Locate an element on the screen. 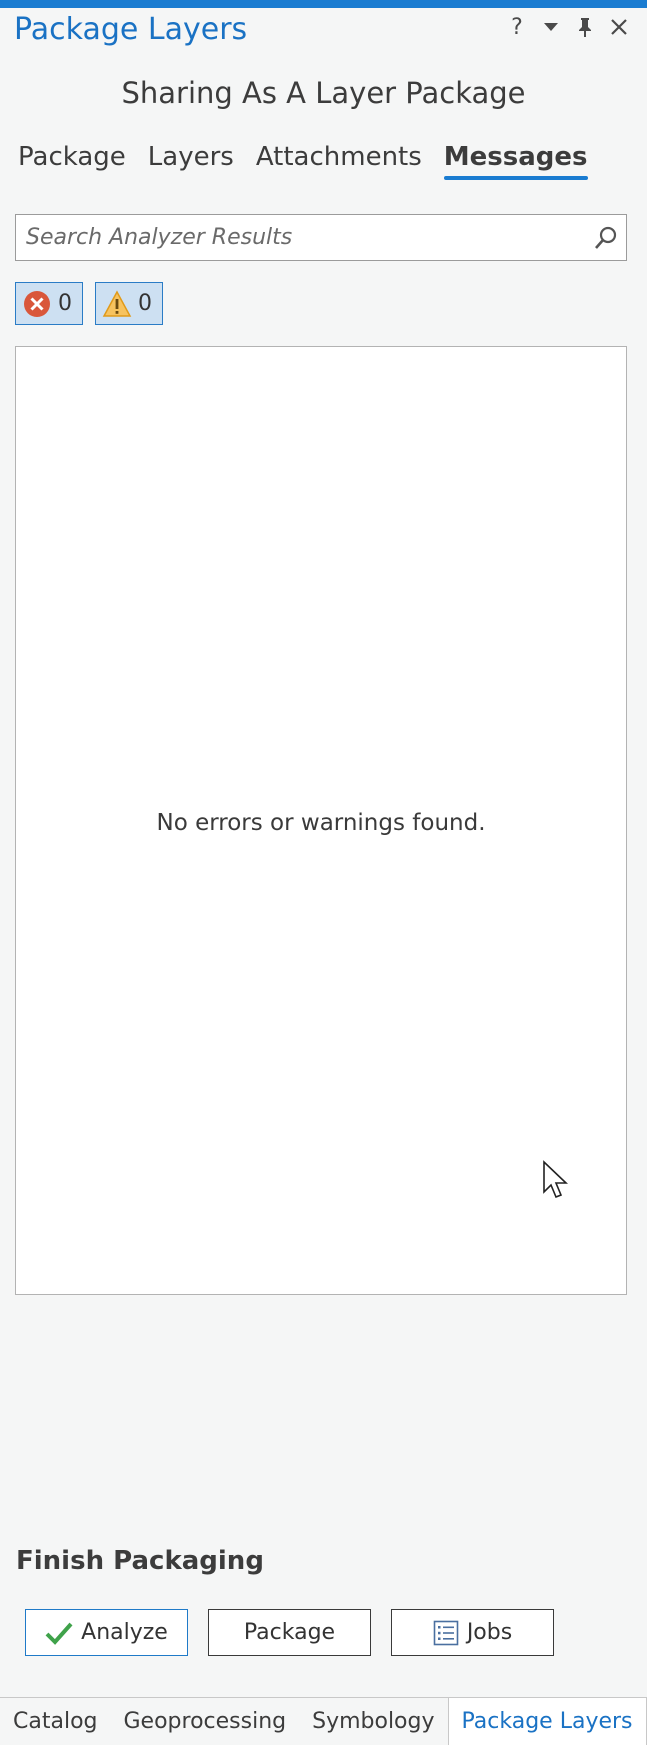 The height and width of the screenshot is (1745, 647). errors-count: 0 is located at coordinates (65, 303).